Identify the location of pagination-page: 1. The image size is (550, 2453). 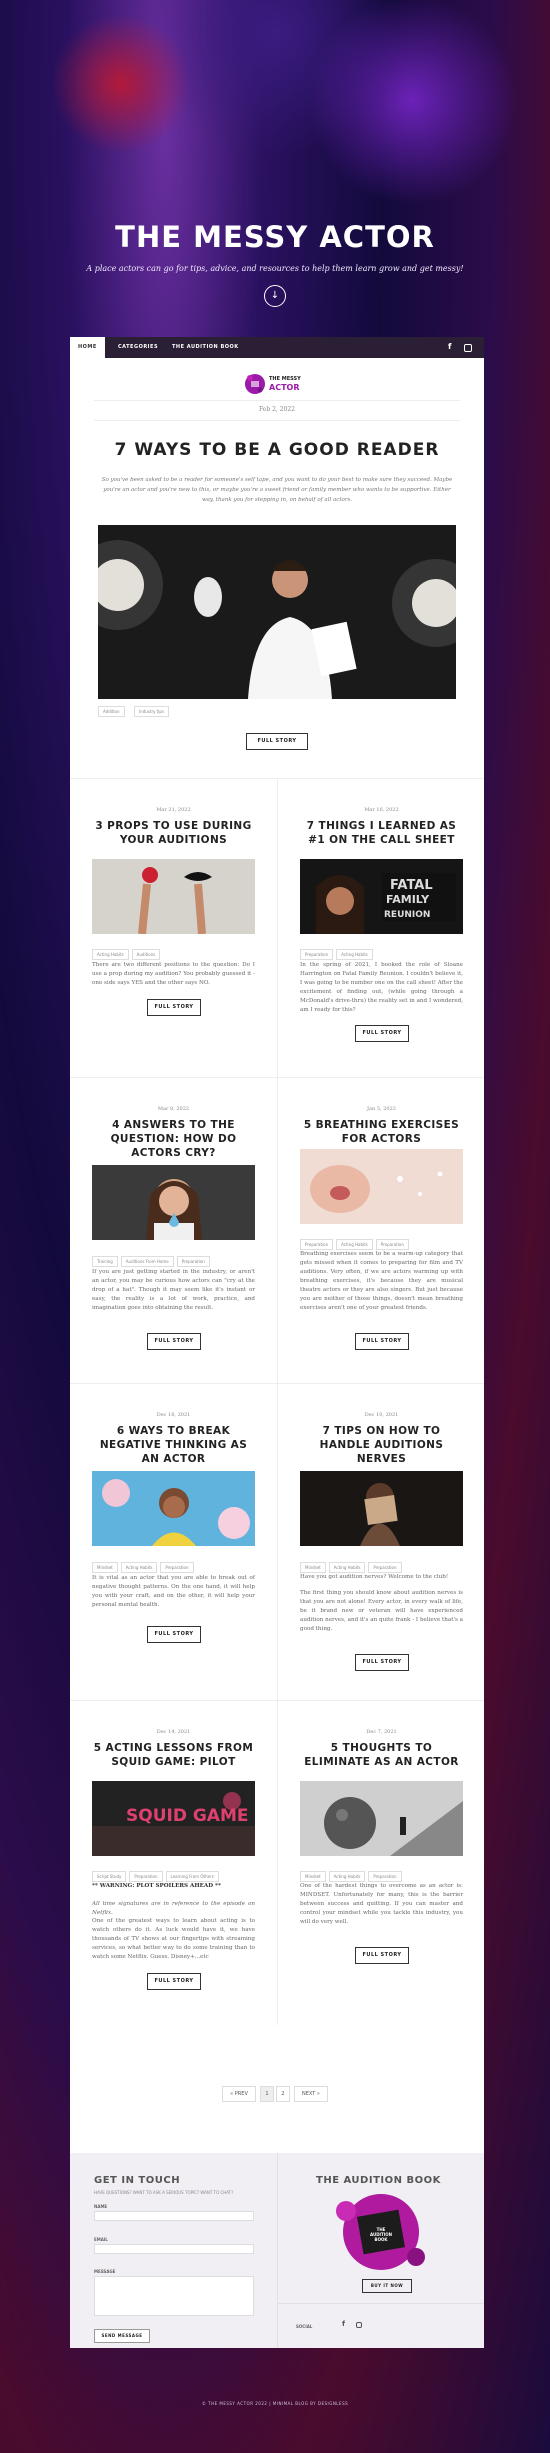
(267, 2094).